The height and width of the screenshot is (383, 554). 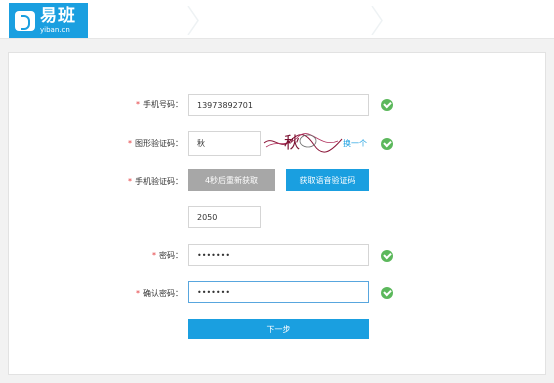 I want to click on logo-text-cn: 易班, so click(x=58, y=15).